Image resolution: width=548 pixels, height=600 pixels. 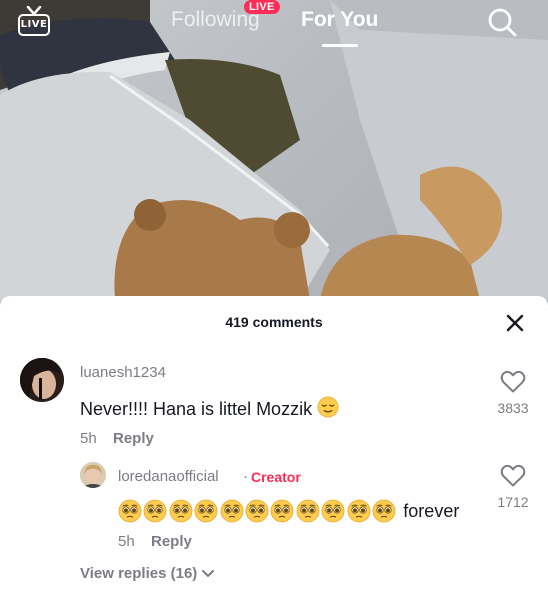 I want to click on close-icon, so click(x=515, y=323).